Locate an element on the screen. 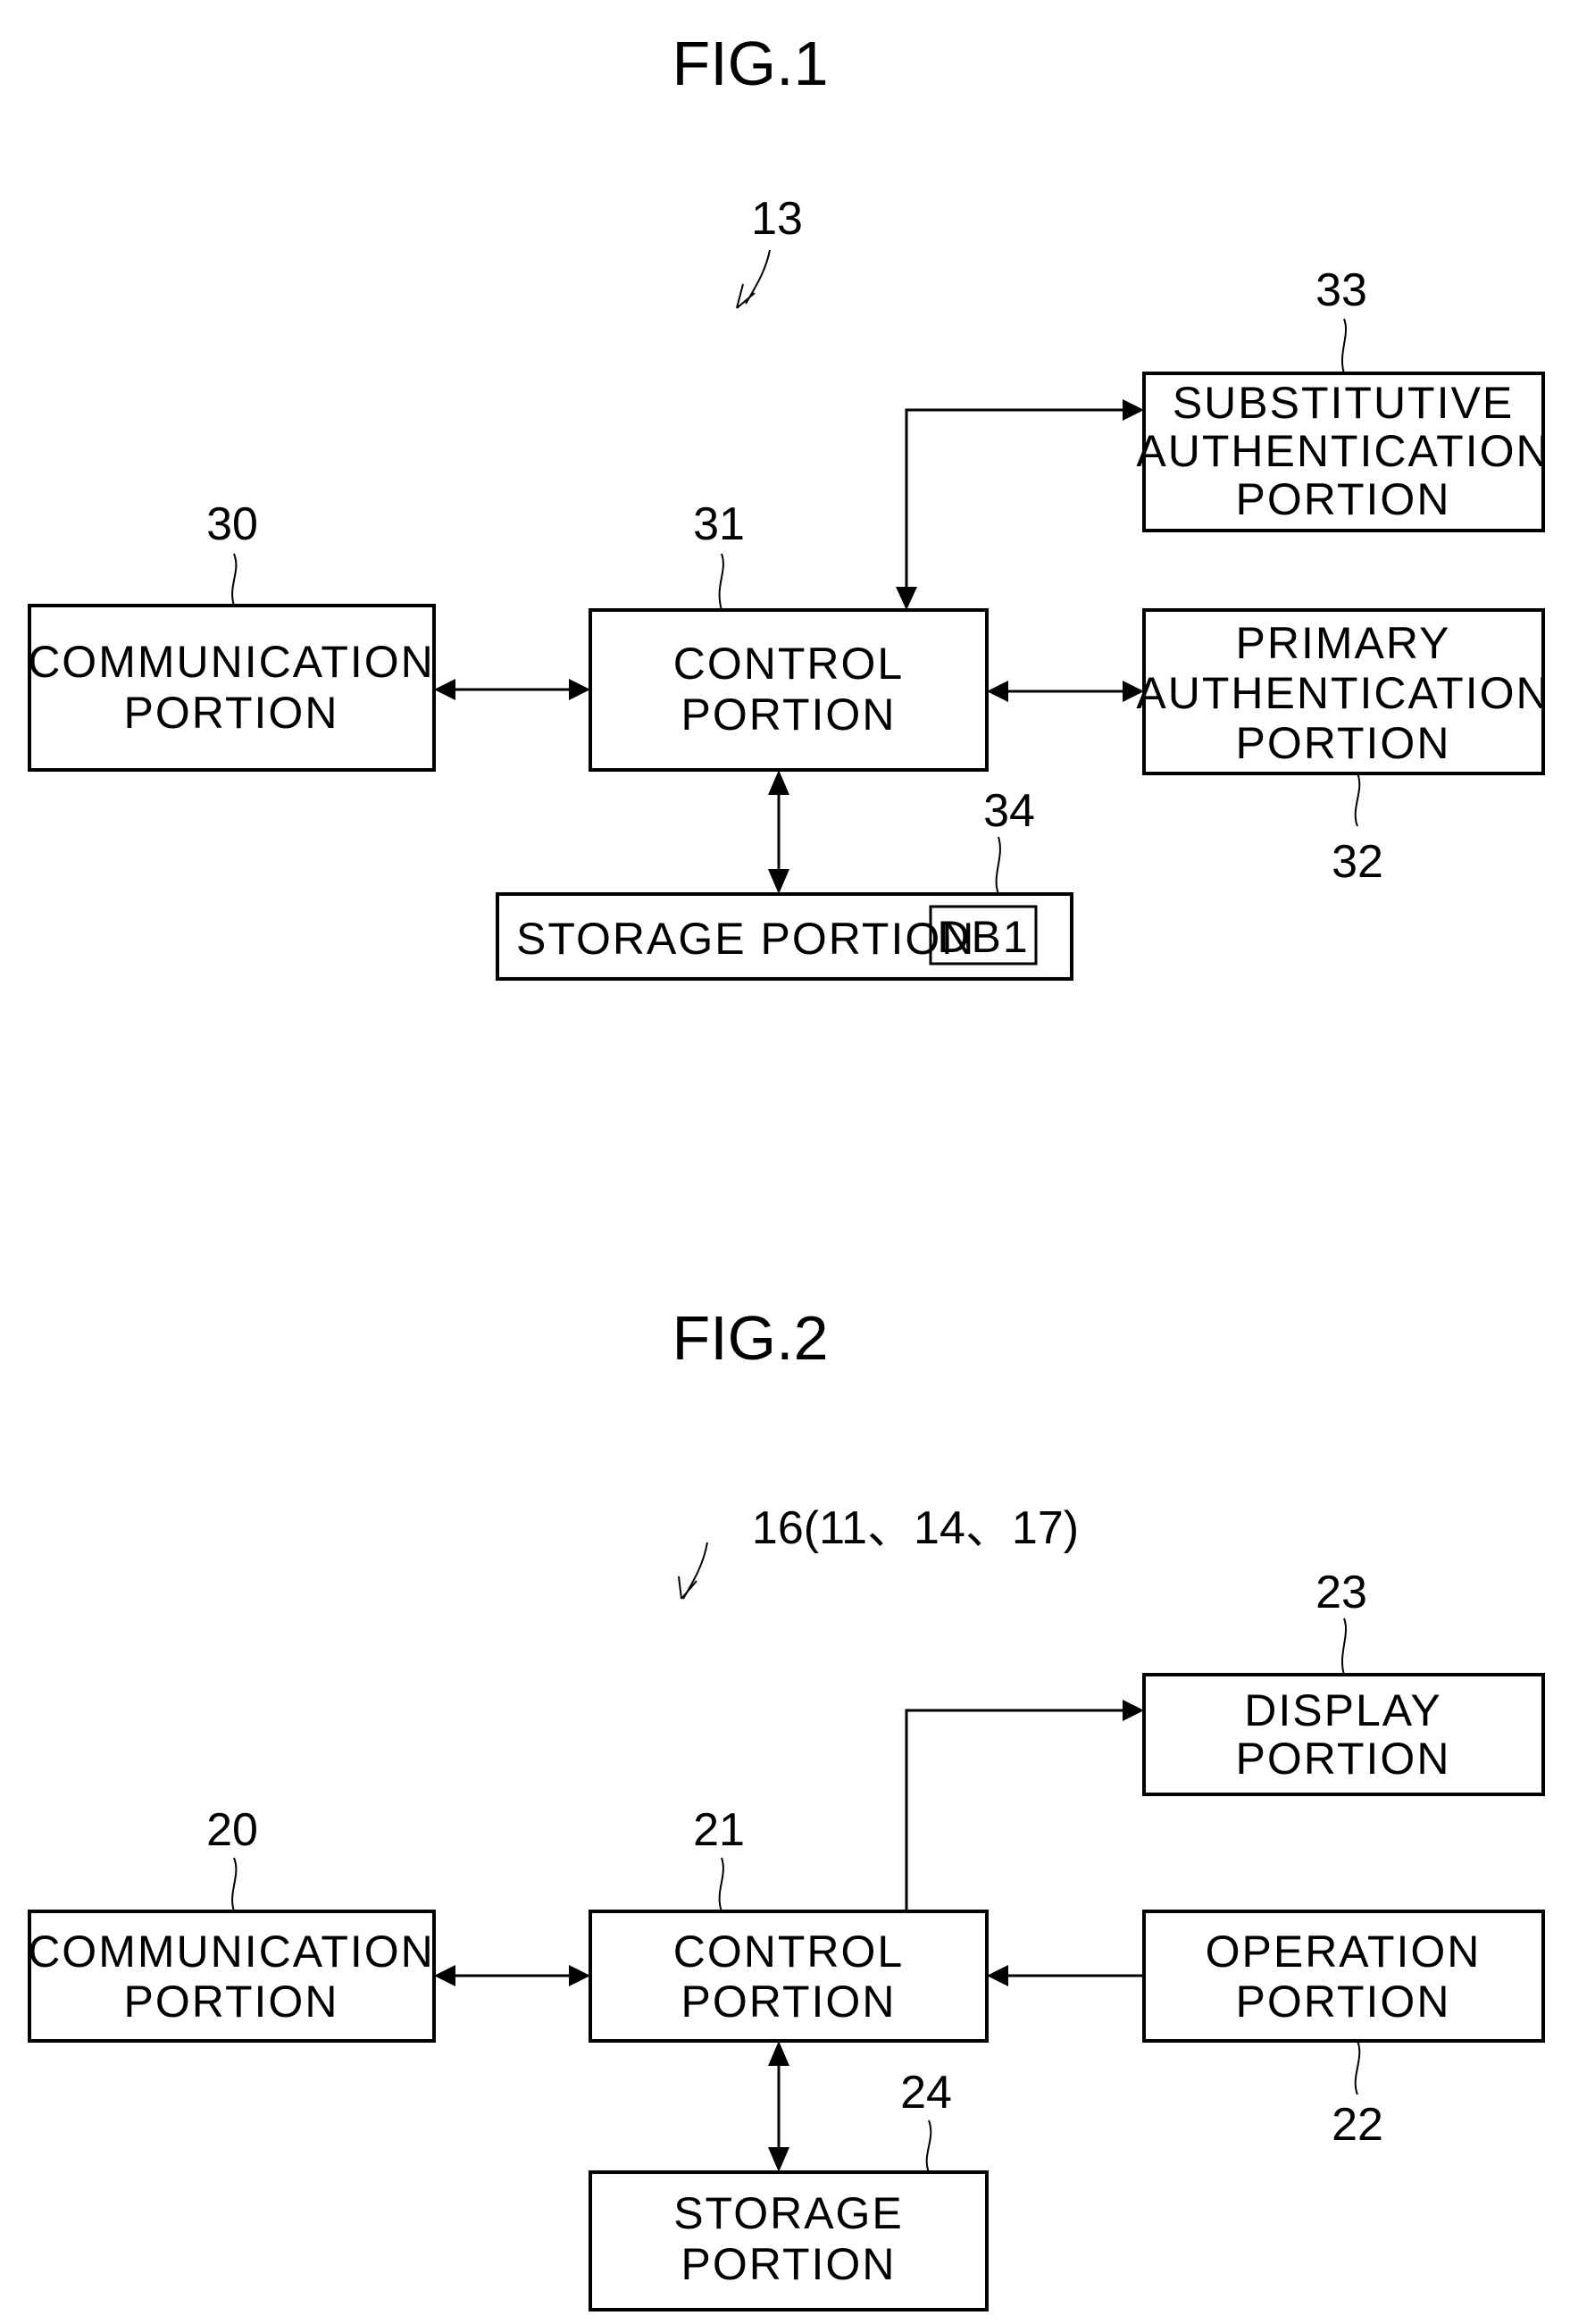 This screenshot has height=2324, width=1570. substitutive-authentication-portion-block: SUBSTITUTIVE AUTHENTICATION PORTION is located at coordinates (1342, 452).